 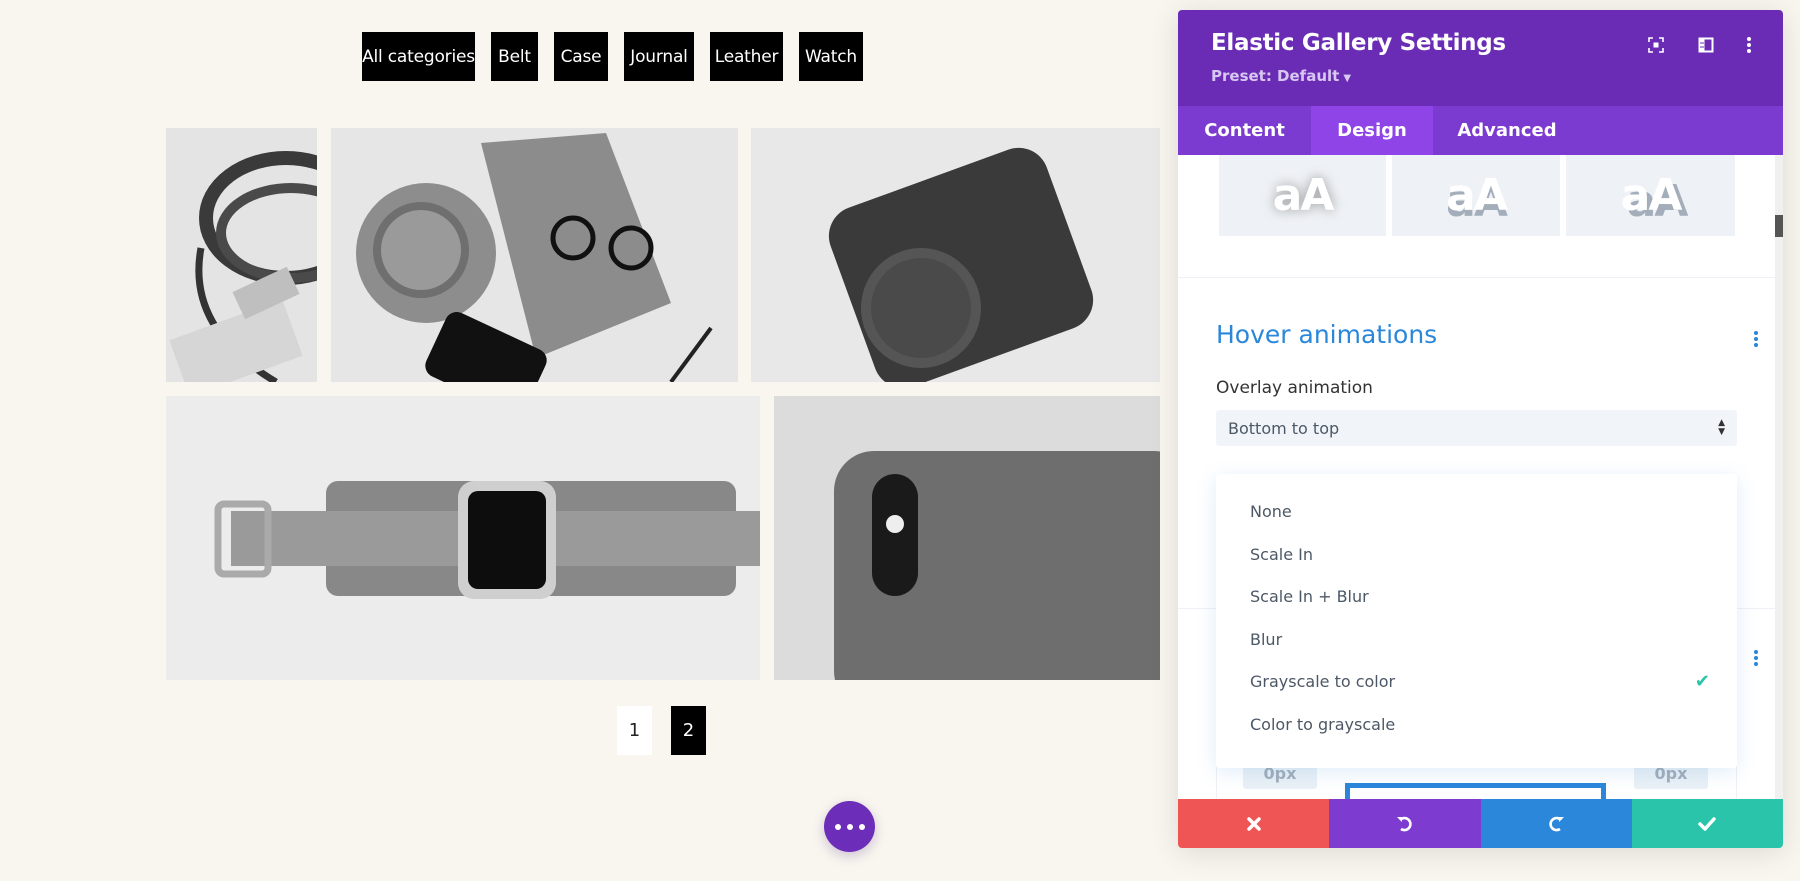 What do you see at coordinates (1779, 482) in the screenshot?
I see `scrollbar-track` at bounding box center [1779, 482].